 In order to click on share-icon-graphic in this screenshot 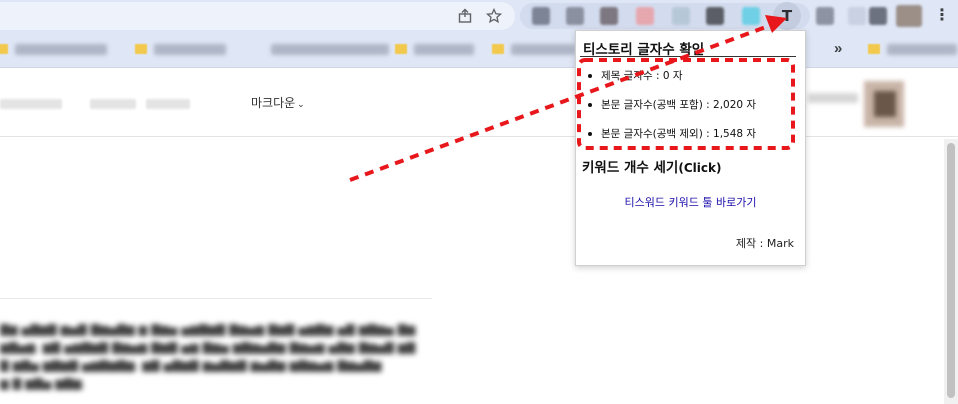, I will do `click(465, 15)`.